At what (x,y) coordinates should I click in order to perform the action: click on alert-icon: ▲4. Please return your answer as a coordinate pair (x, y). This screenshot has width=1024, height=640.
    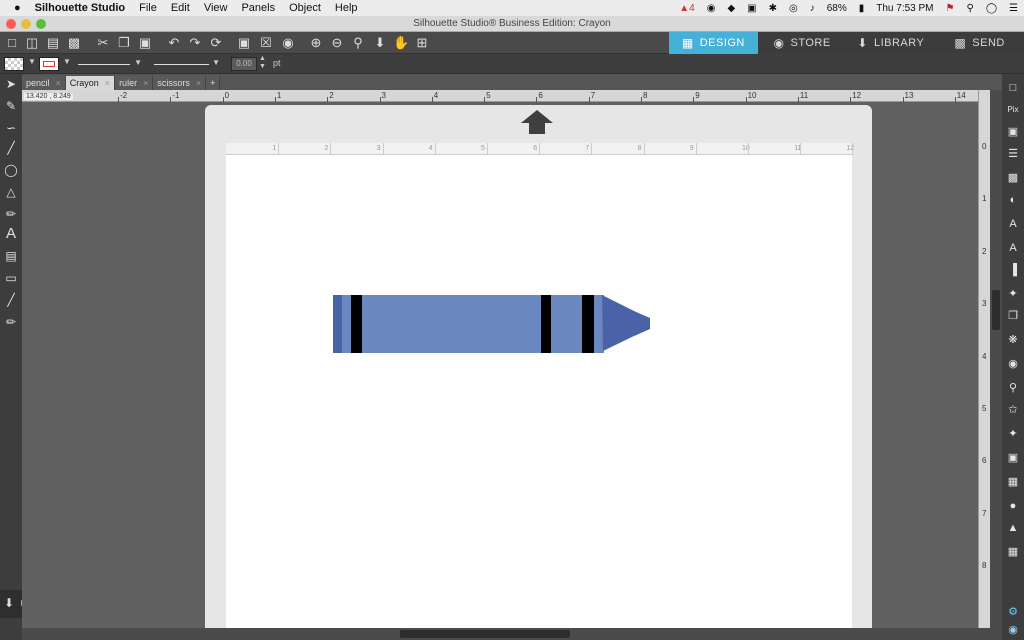
    Looking at the image, I should click on (686, 8).